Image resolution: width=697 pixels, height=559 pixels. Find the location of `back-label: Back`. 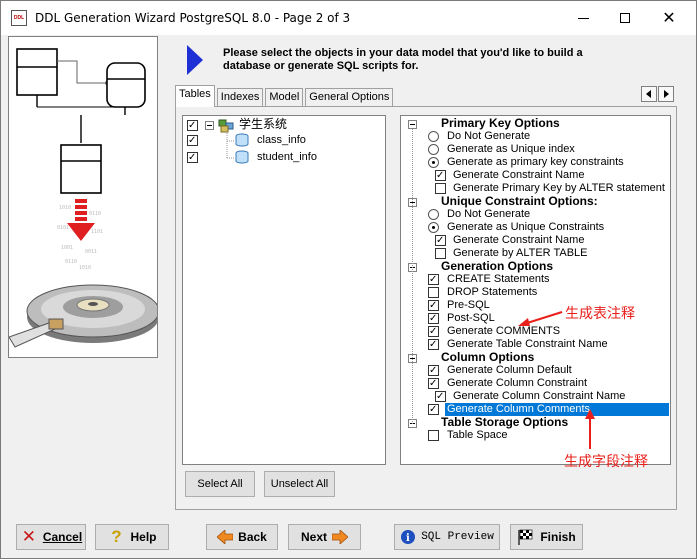

back-label: Back is located at coordinates (252, 537).